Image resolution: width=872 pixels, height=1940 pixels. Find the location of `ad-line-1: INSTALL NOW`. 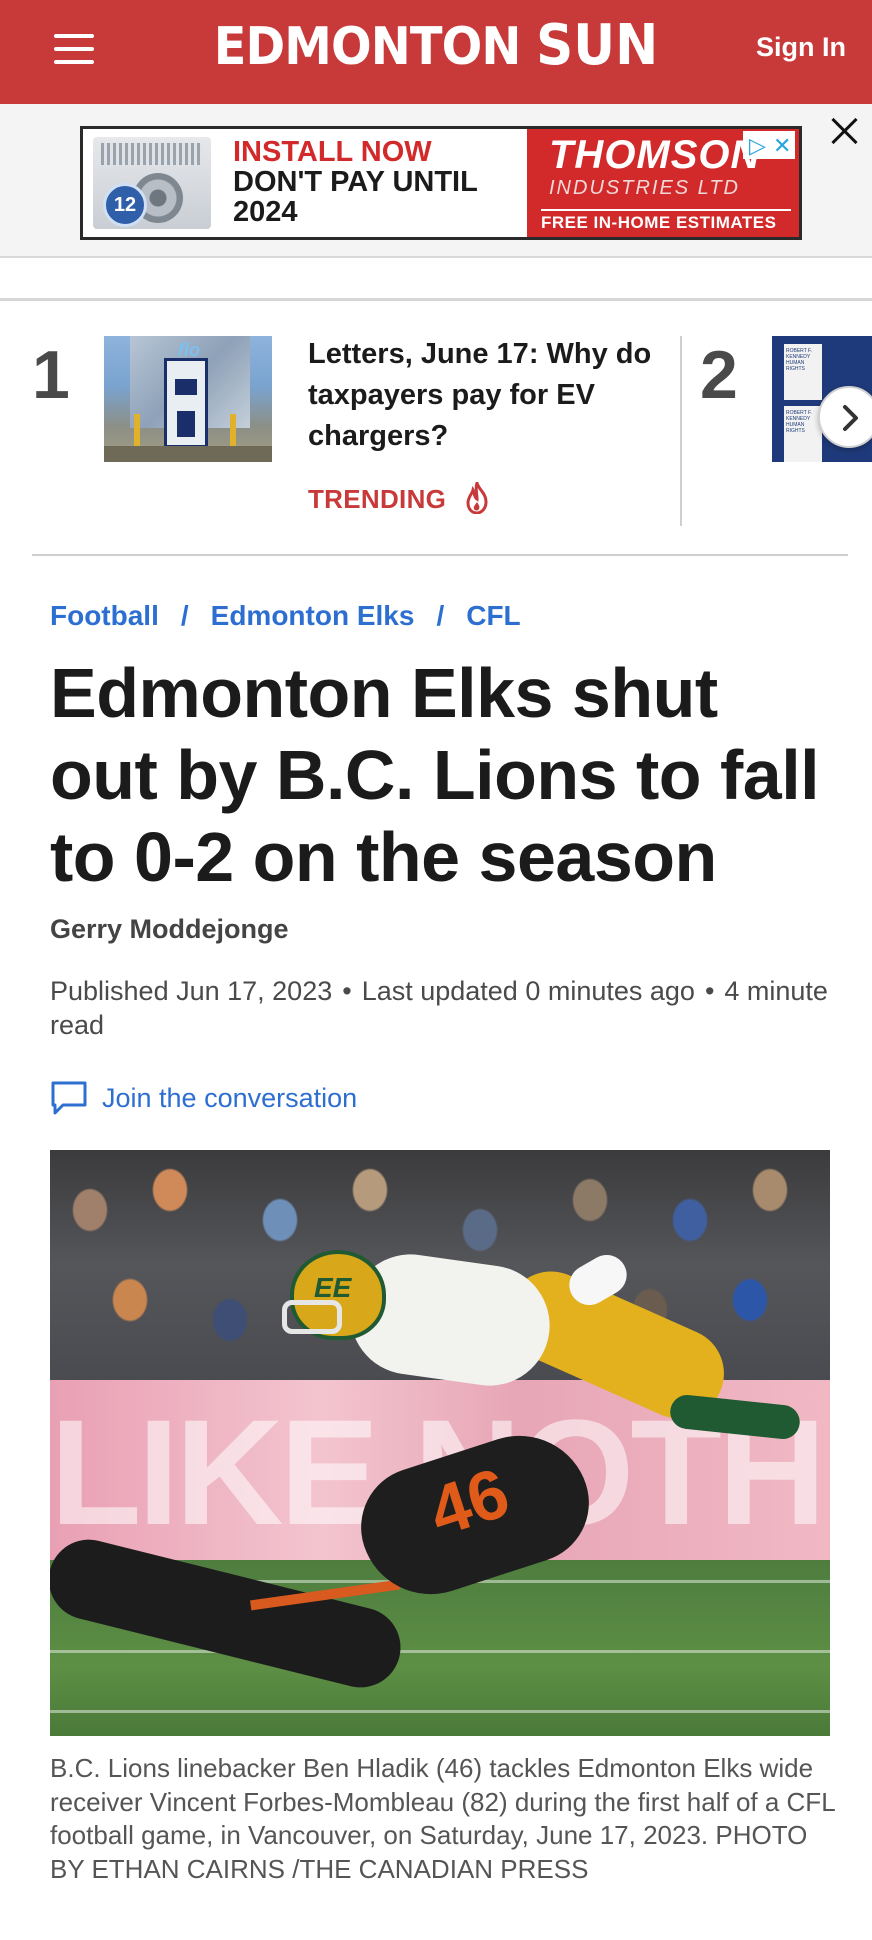

ad-line-1: INSTALL NOW is located at coordinates (332, 152).